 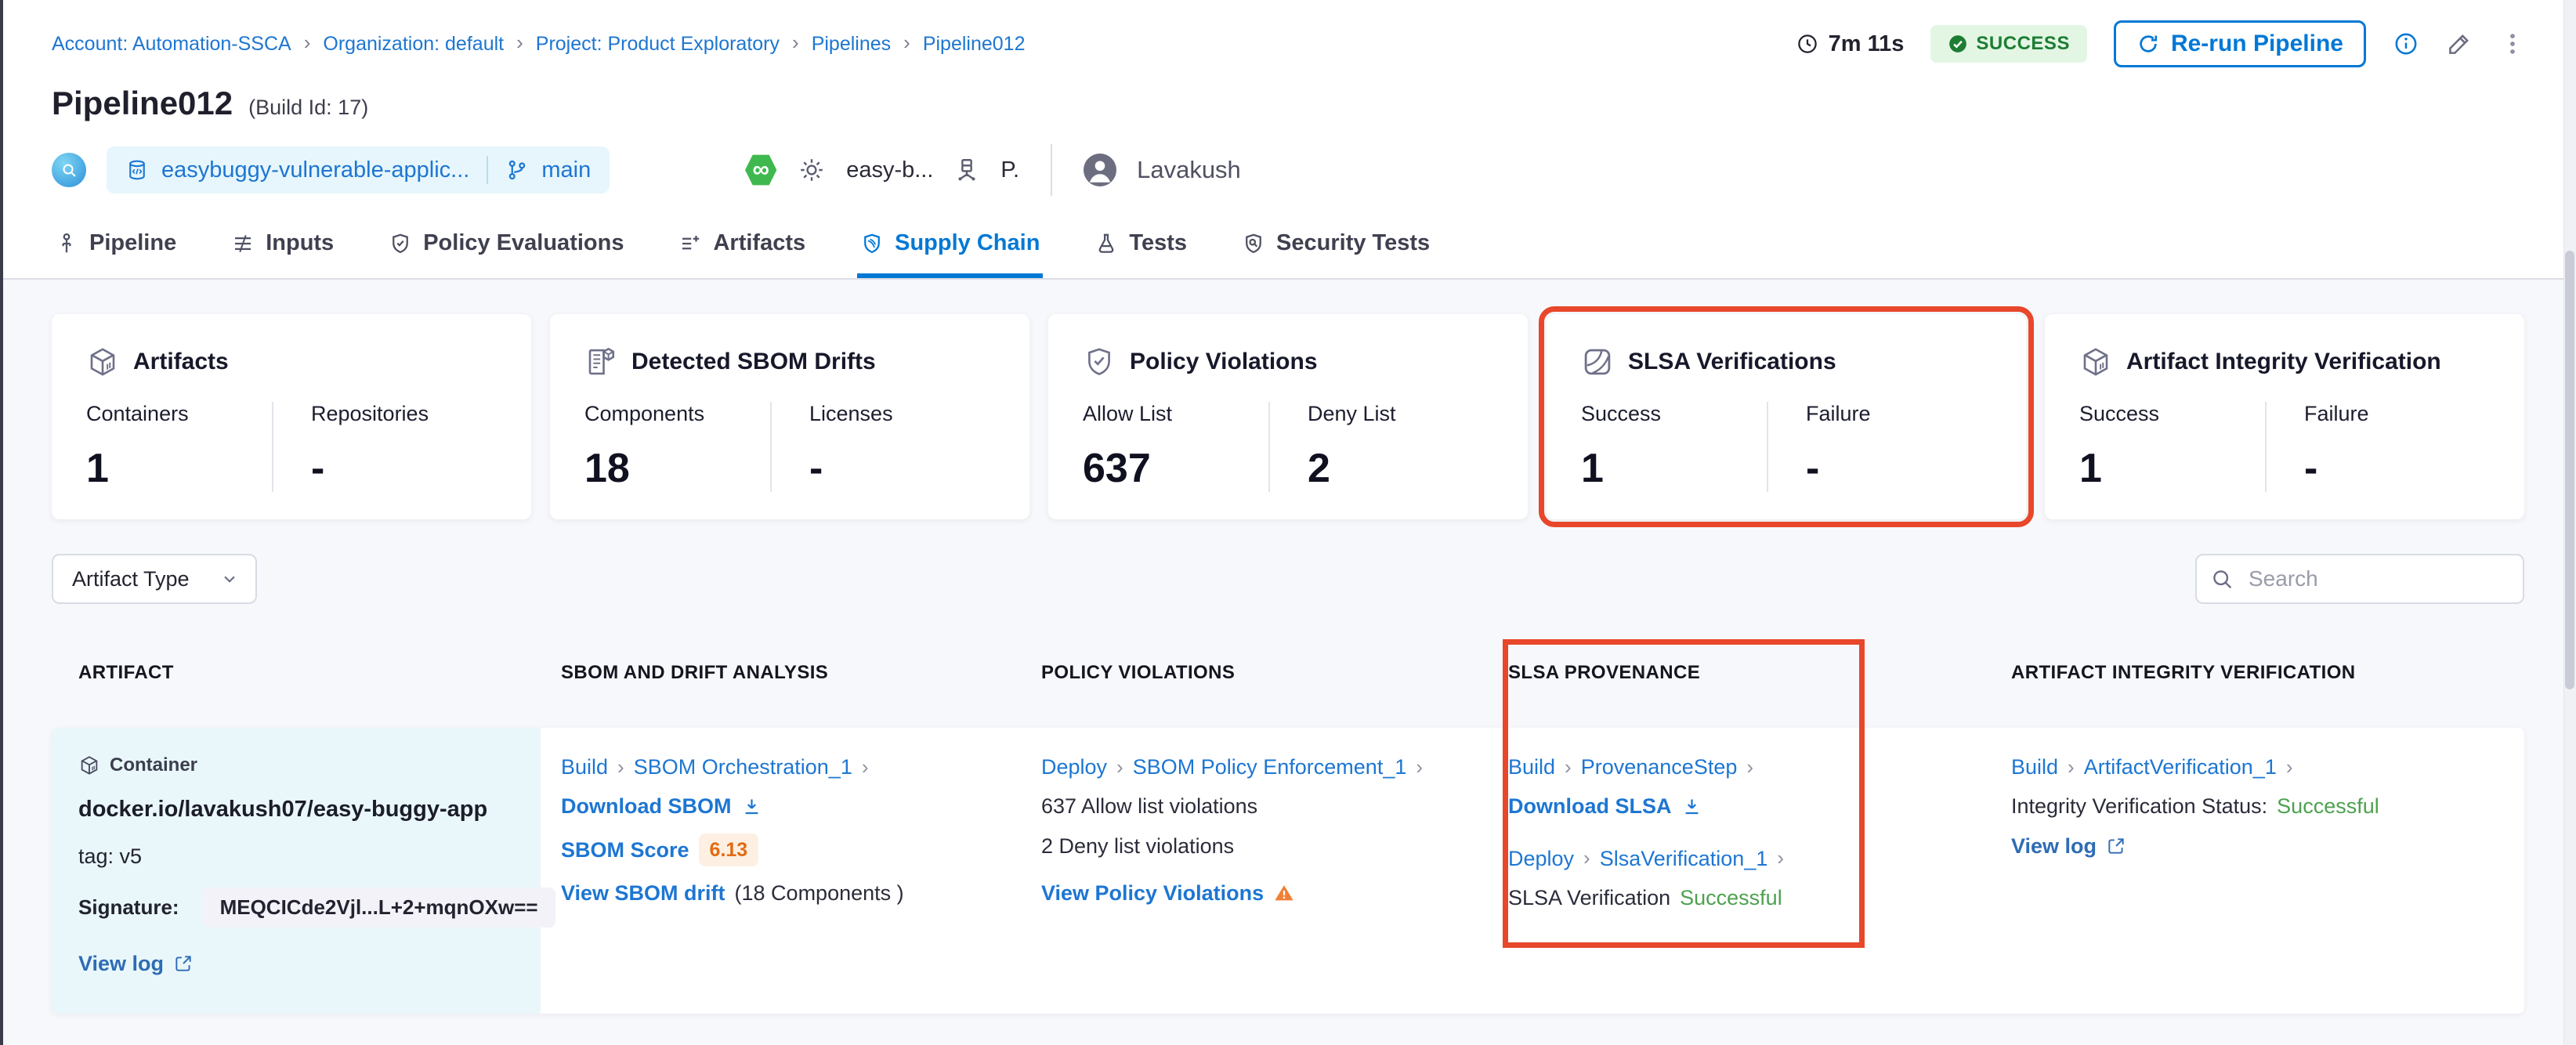 What do you see at coordinates (2035, 766) in the screenshot?
I see `integrity-stage-link: Build` at bounding box center [2035, 766].